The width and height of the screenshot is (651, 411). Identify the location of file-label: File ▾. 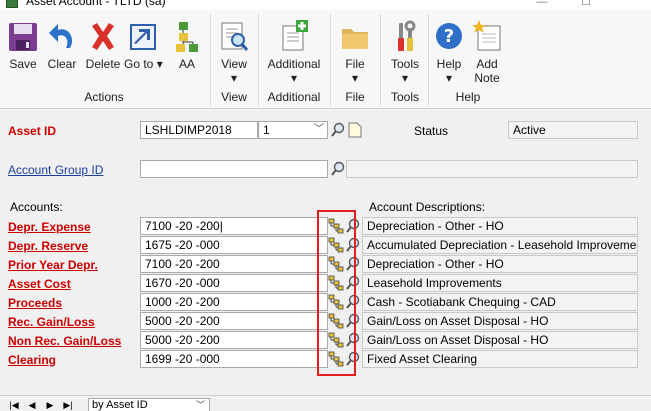
(355, 71).